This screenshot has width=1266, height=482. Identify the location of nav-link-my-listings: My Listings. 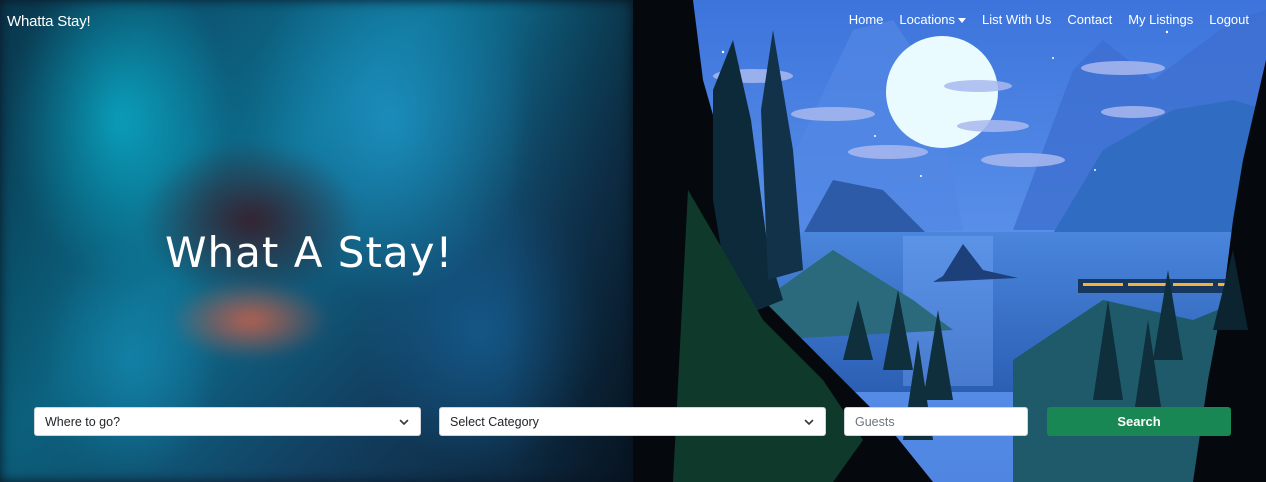
(1160, 19).